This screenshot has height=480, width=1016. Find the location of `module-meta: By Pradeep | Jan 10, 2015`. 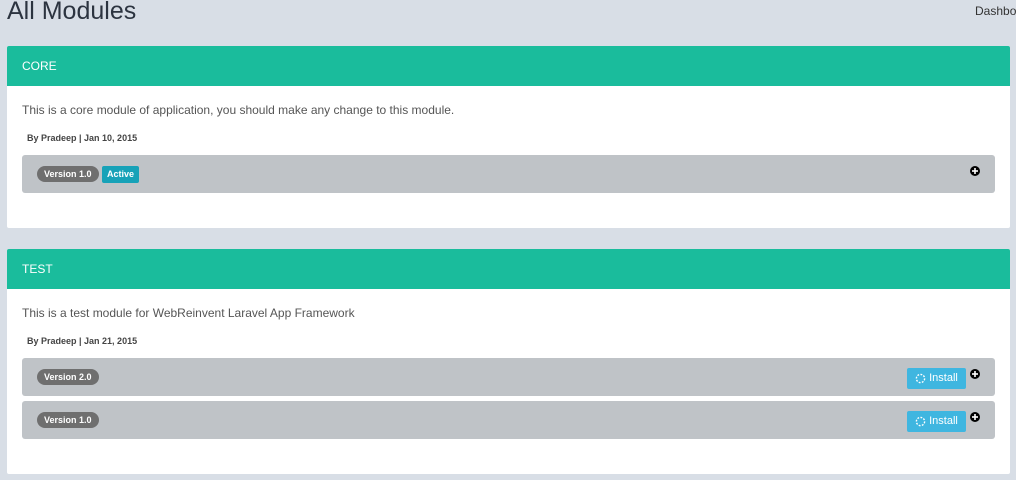

module-meta: By Pradeep | Jan 10, 2015 is located at coordinates (82, 138).